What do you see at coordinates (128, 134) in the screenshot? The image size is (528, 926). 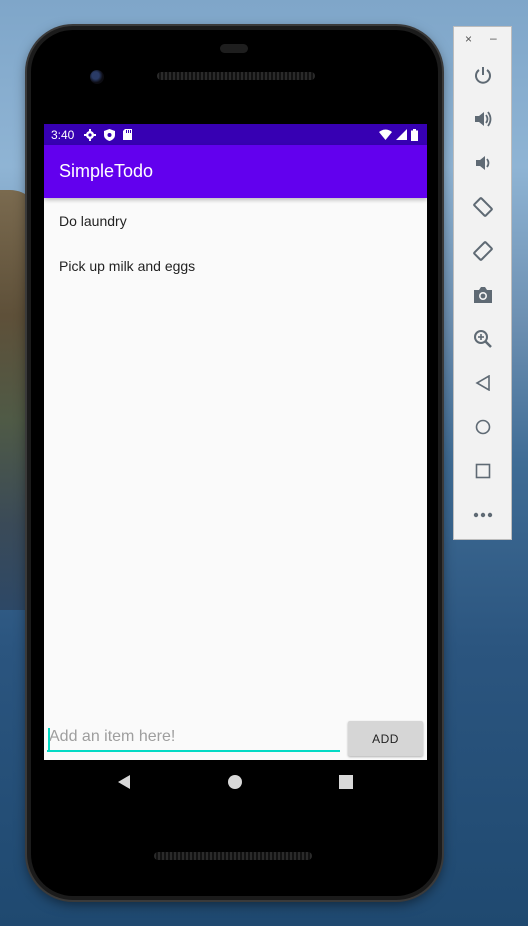 I see `sd-card-icon` at bounding box center [128, 134].